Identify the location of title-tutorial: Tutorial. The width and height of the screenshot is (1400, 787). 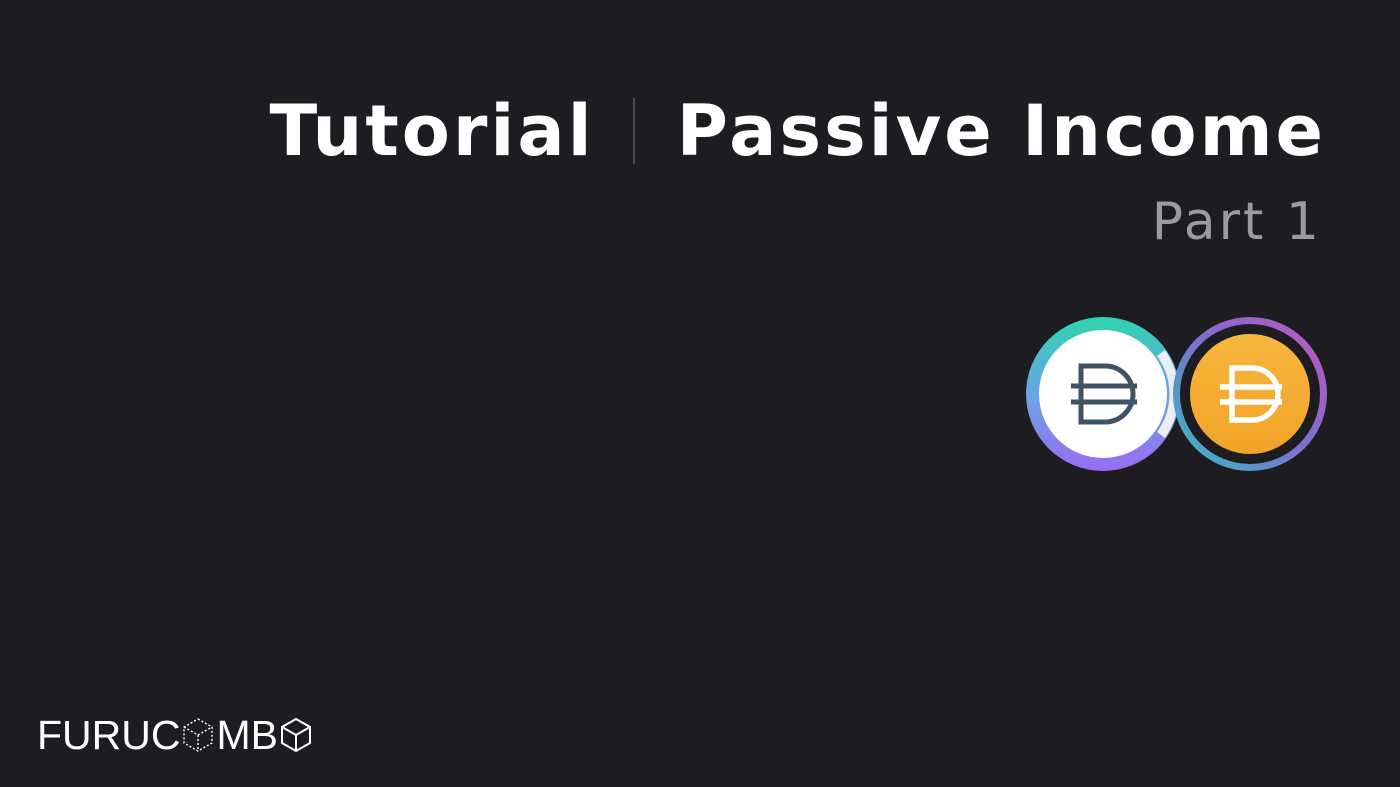
(432, 131).